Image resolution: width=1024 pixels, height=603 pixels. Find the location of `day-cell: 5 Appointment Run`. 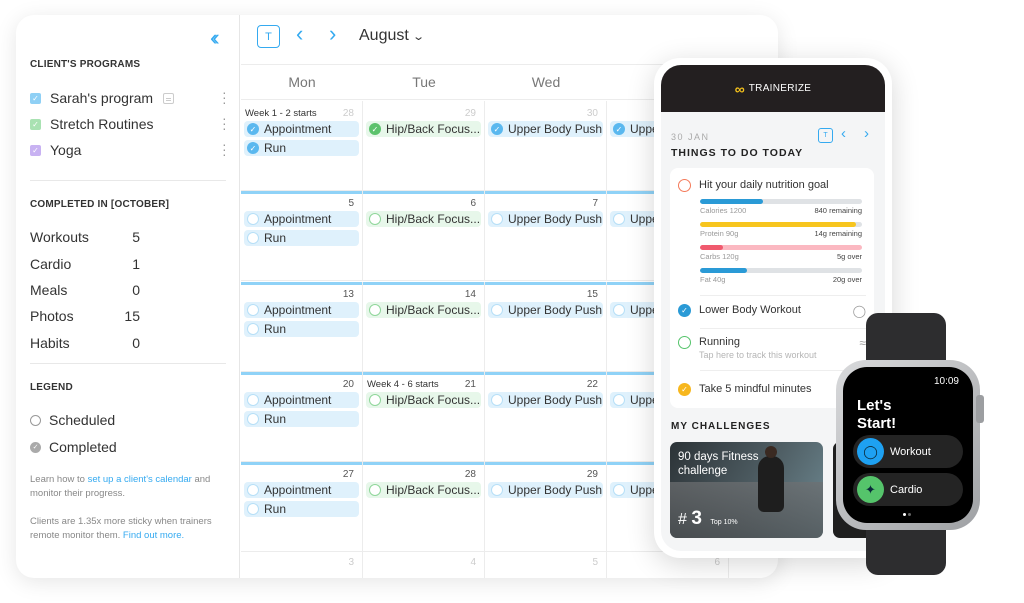

day-cell: 5 Appointment Run is located at coordinates (302, 235).